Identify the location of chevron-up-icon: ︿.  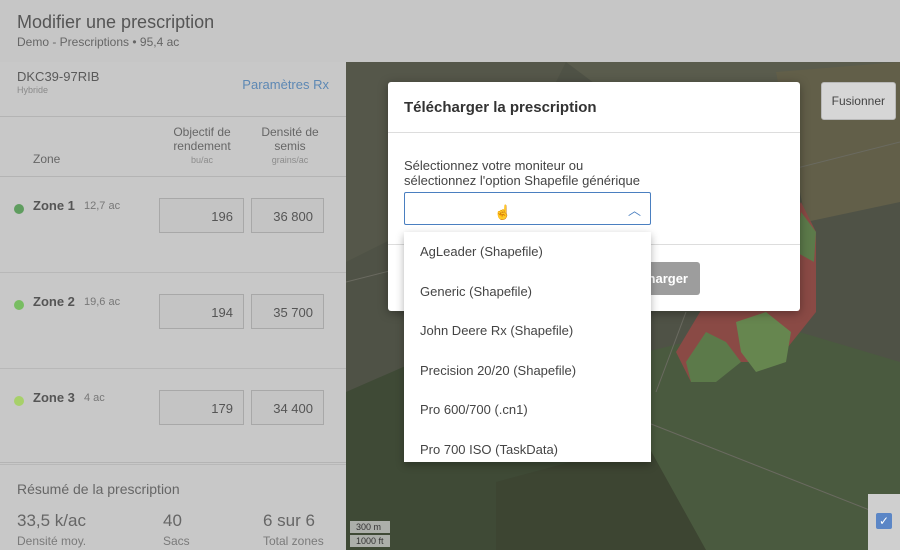
(634, 210).